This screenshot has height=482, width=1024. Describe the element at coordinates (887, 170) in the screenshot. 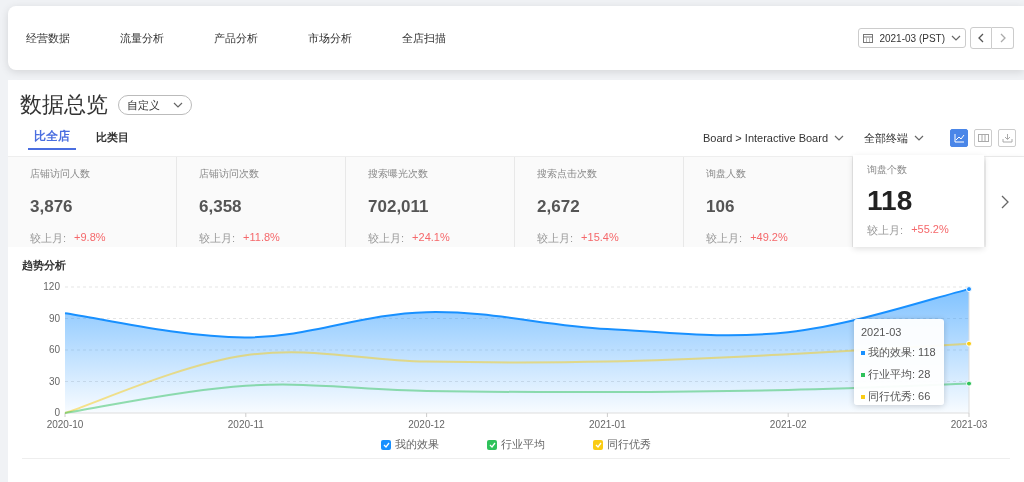

I see `kpi-label: 询盘个数` at that location.